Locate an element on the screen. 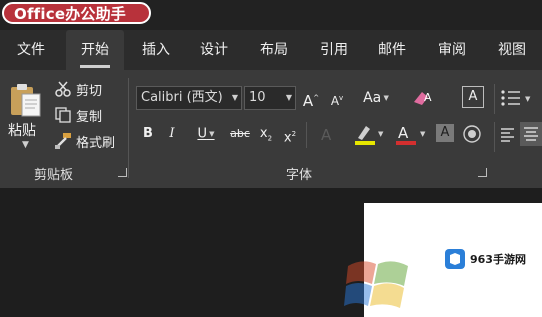 The image size is (542, 317). char-shading-button: A is located at coordinates (445, 133).